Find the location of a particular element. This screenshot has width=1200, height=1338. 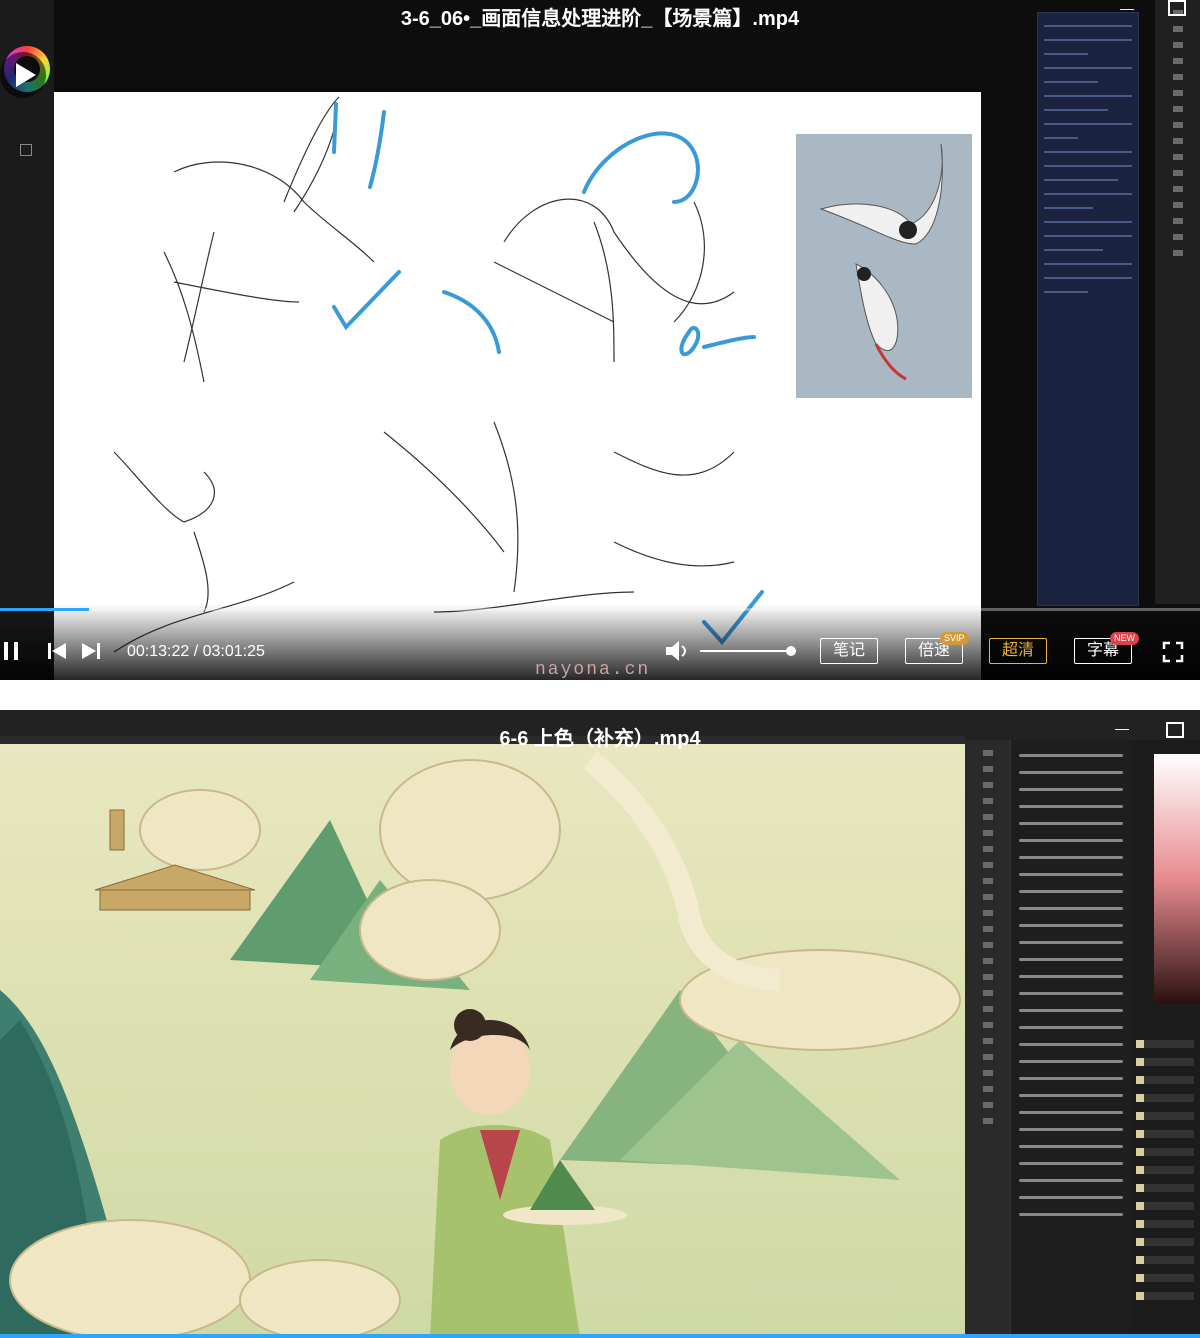

video-title: 3-6_06•_画面信息处理进阶_【场景篇】.mp4 is located at coordinates (600, 19).